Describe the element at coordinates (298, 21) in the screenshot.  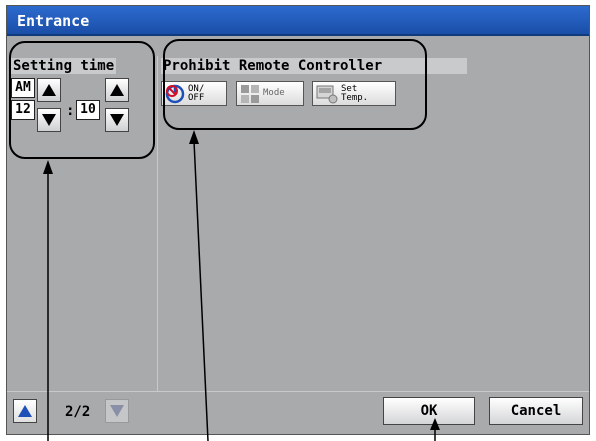
I see `window-title: Entrance` at that location.